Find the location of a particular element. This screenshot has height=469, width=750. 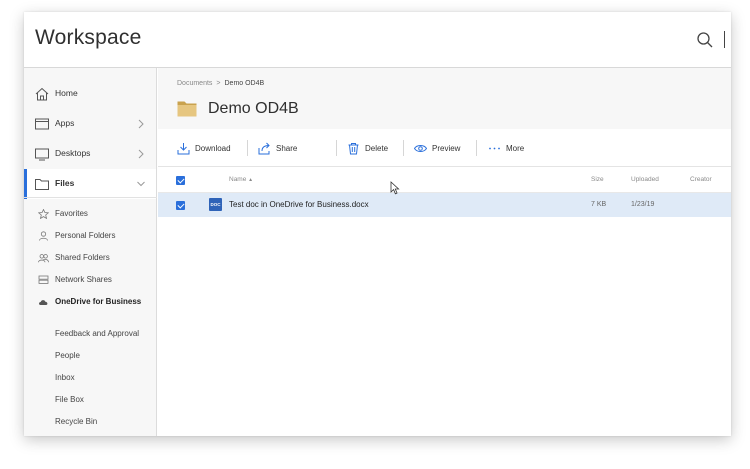

apps-icon is located at coordinates (42, 124).